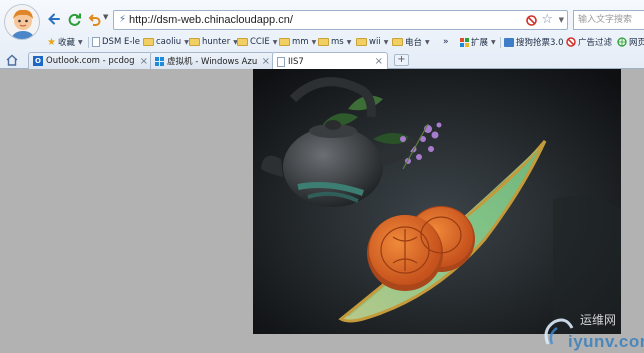 The image size is (644, 353). Describe the element at coordinates (464, 42) in the screenshot. I see `puzzle-icon` at that location.